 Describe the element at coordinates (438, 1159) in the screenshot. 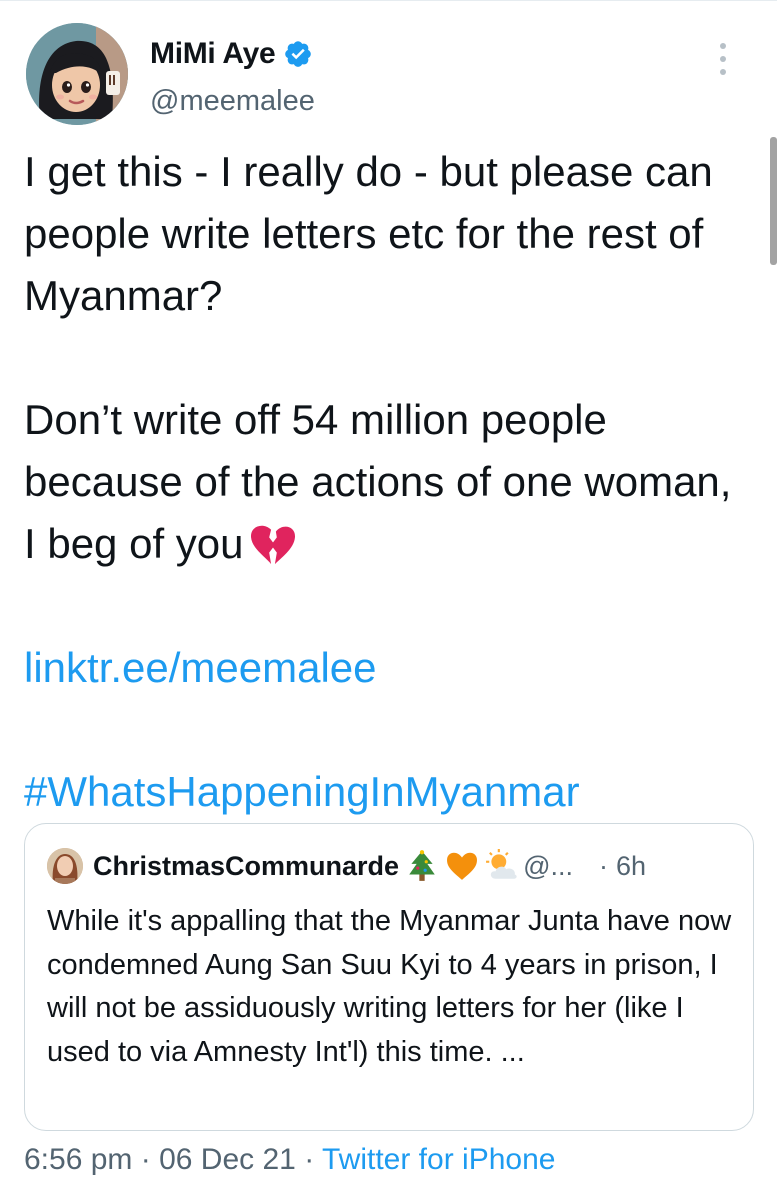

I see `tweet-source: Twitter for iPhone` at that location.